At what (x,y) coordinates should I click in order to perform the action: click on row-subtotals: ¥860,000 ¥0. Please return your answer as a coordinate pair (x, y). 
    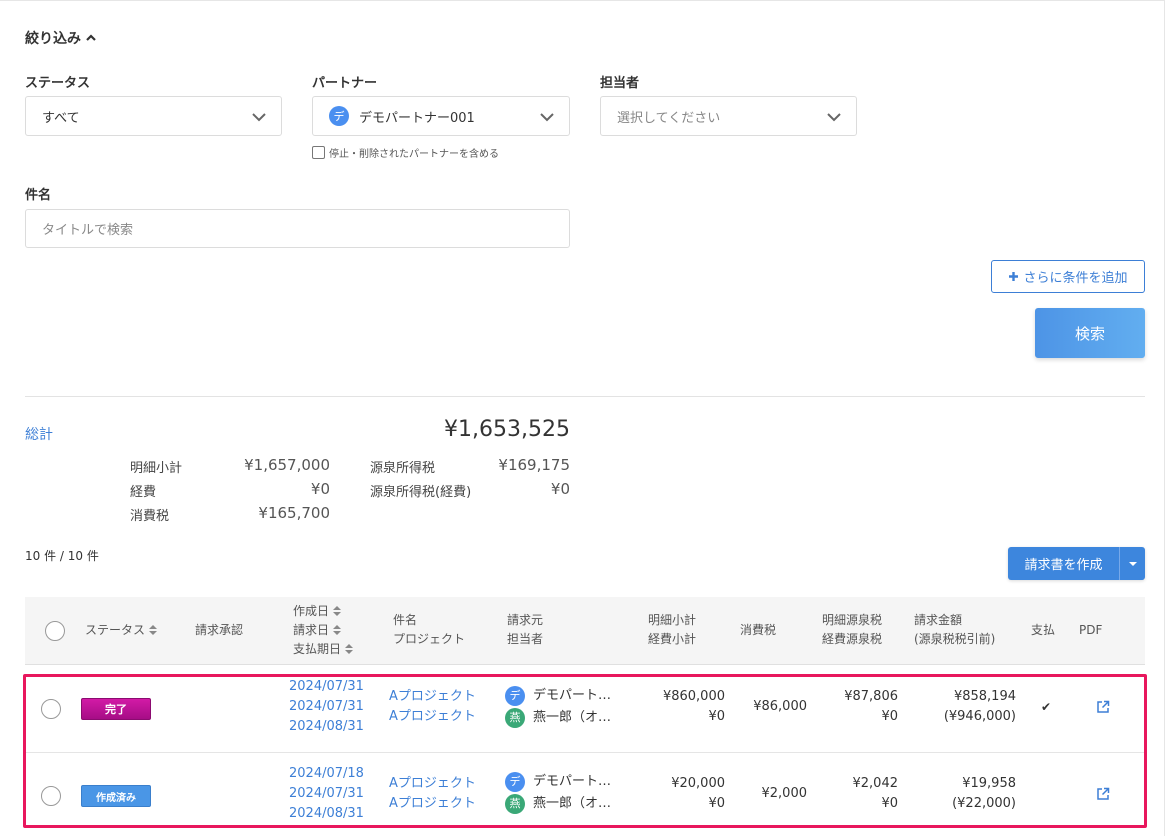
    Looking at the image, I should click on (675, 707).